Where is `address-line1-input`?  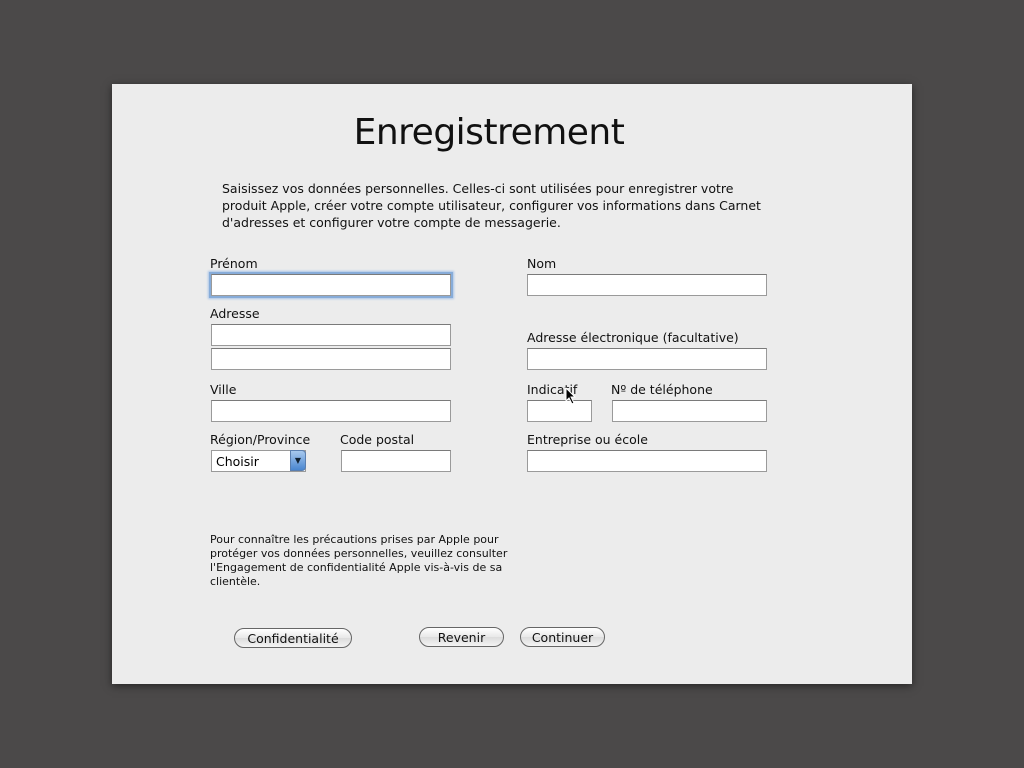 address-line1-input is located at coordinates (331, 335).